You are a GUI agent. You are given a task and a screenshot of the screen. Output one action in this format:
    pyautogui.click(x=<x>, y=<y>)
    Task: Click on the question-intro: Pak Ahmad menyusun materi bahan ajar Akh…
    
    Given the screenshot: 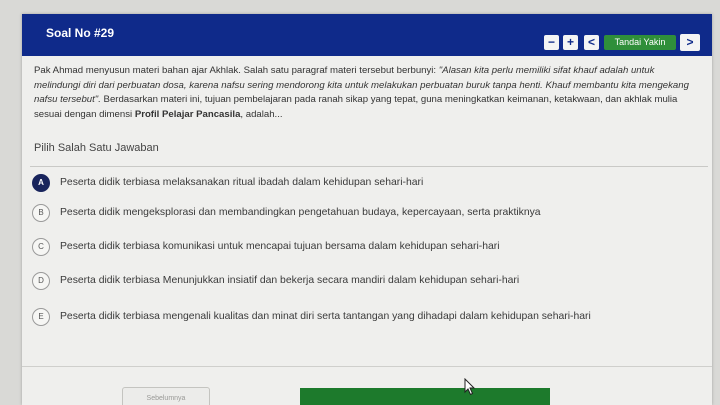 What is the action you would take?
    pyautogui.click(x=236, y=70)
    